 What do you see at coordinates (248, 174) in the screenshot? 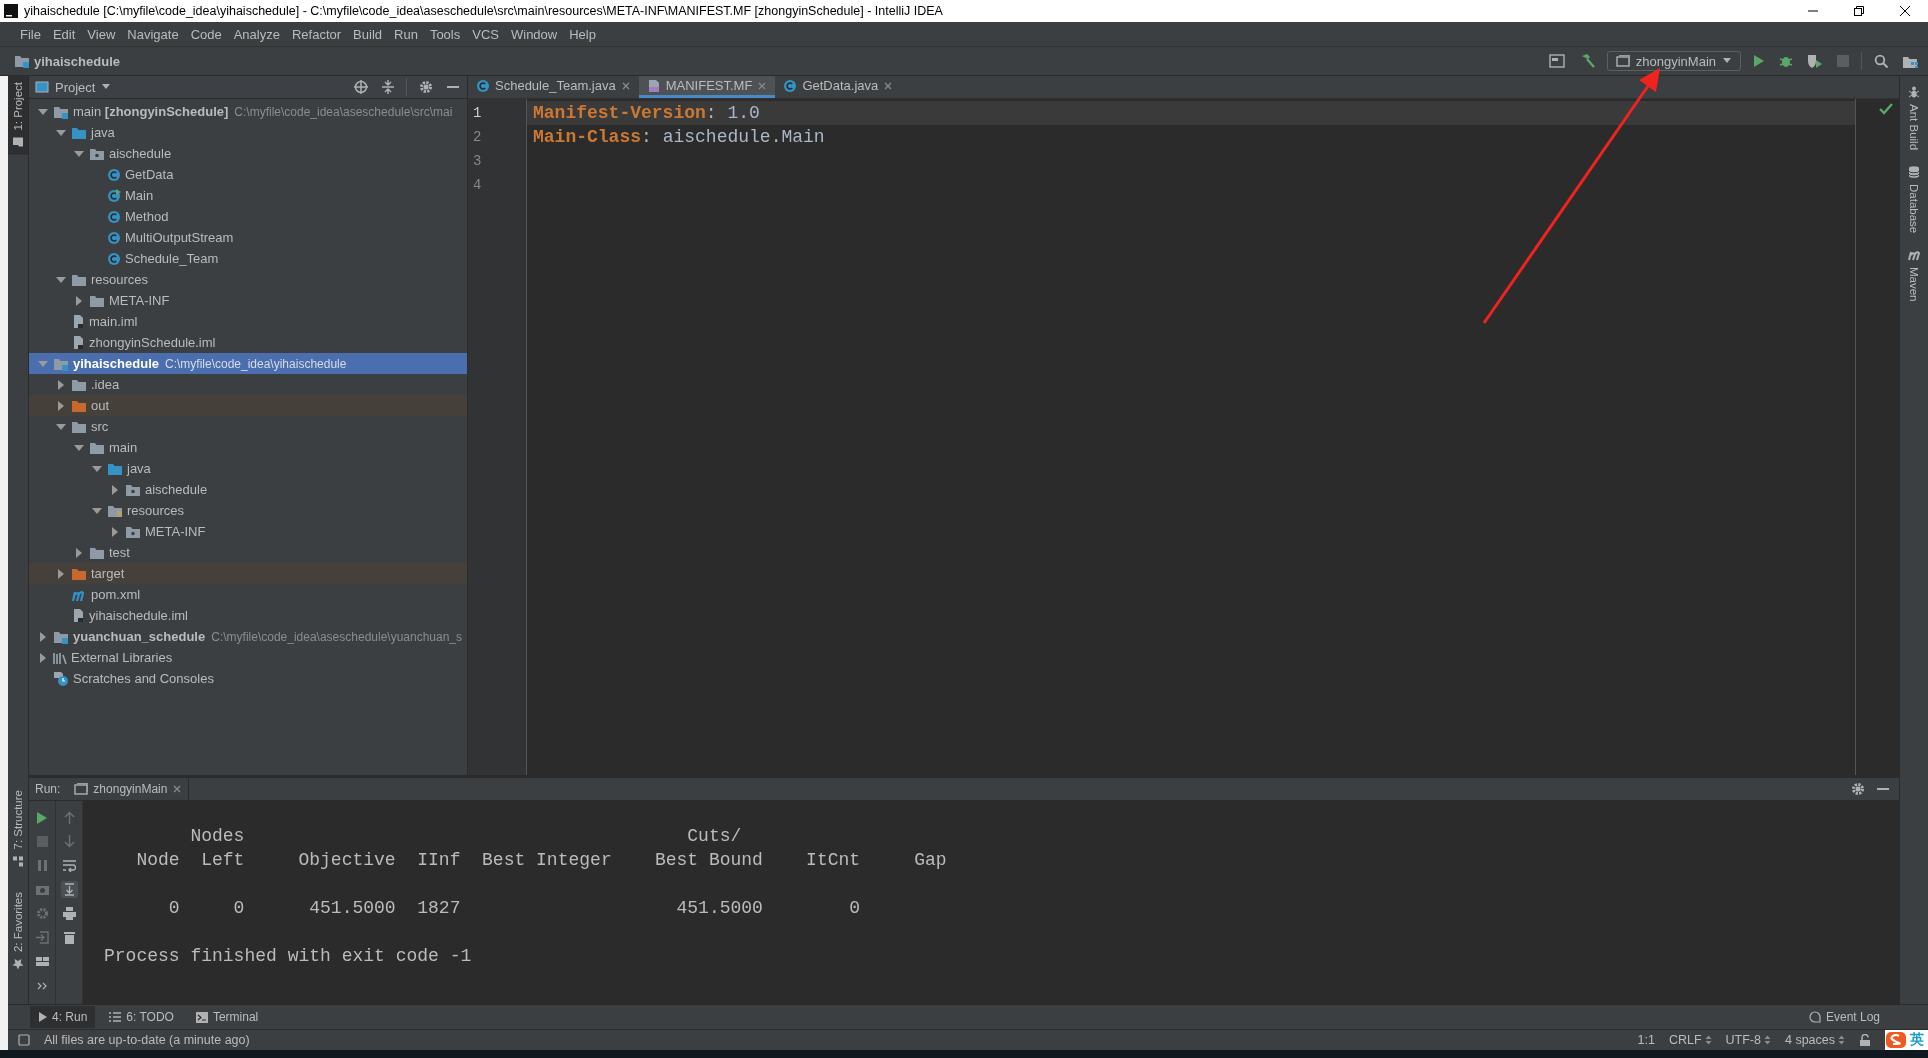
I see `tree-item: GetData` at bounding box center [248, 174].